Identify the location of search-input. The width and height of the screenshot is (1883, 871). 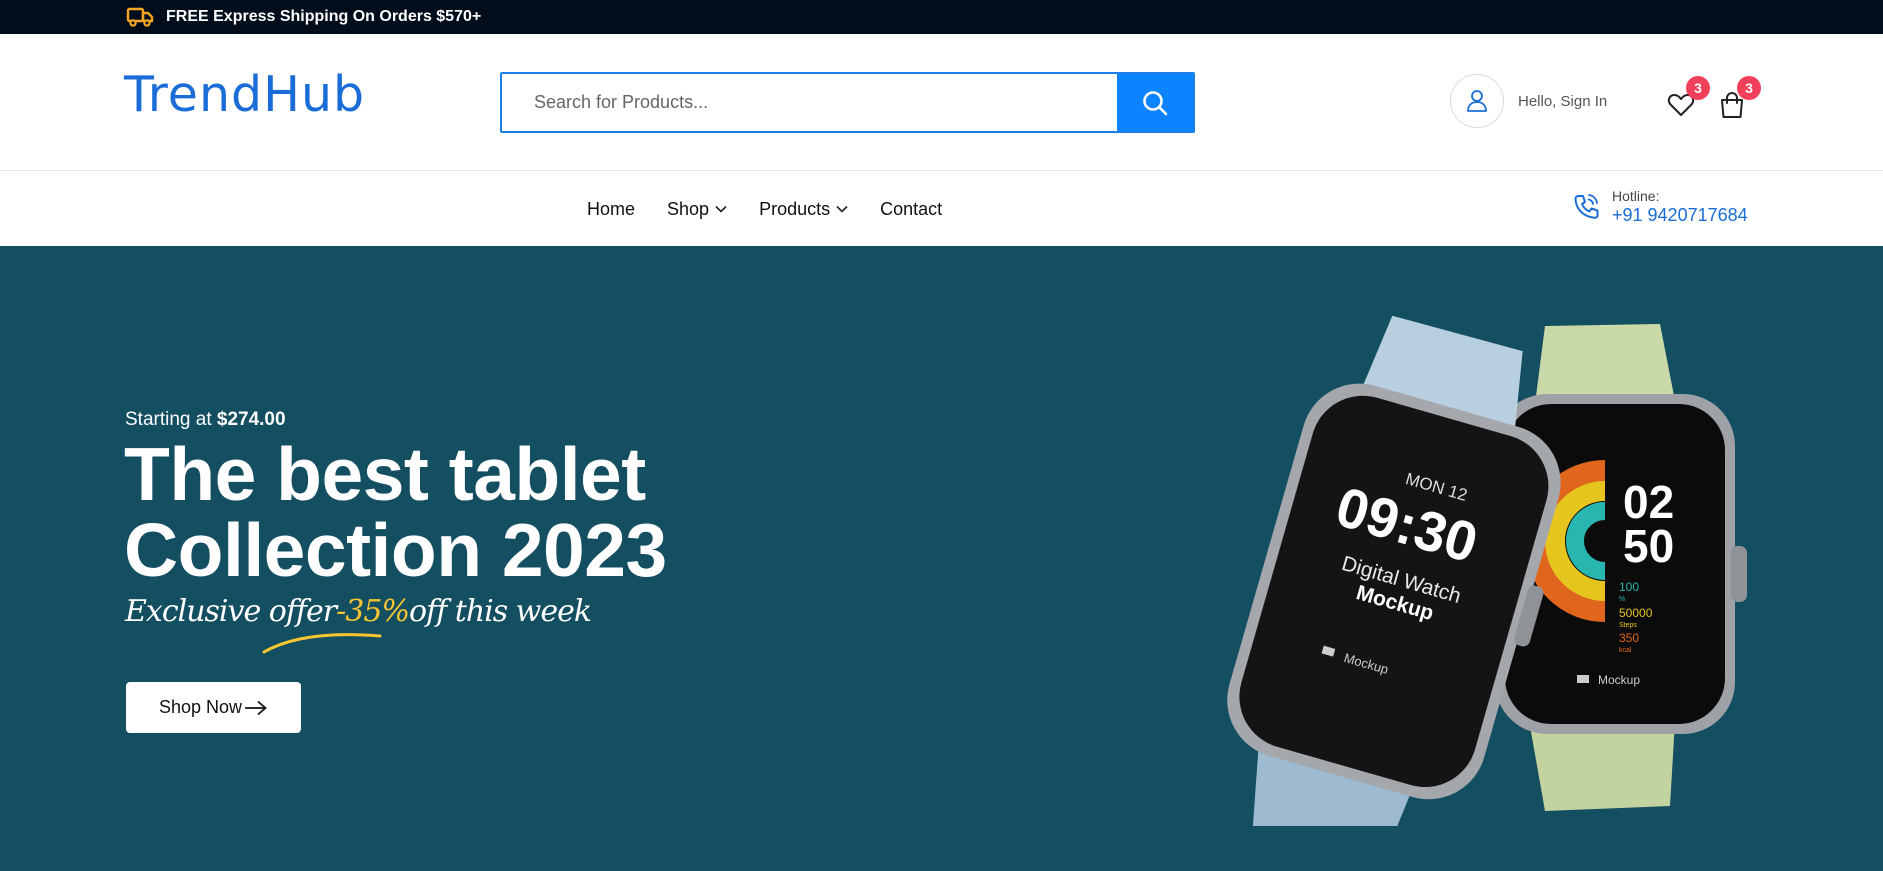
(809, 102).